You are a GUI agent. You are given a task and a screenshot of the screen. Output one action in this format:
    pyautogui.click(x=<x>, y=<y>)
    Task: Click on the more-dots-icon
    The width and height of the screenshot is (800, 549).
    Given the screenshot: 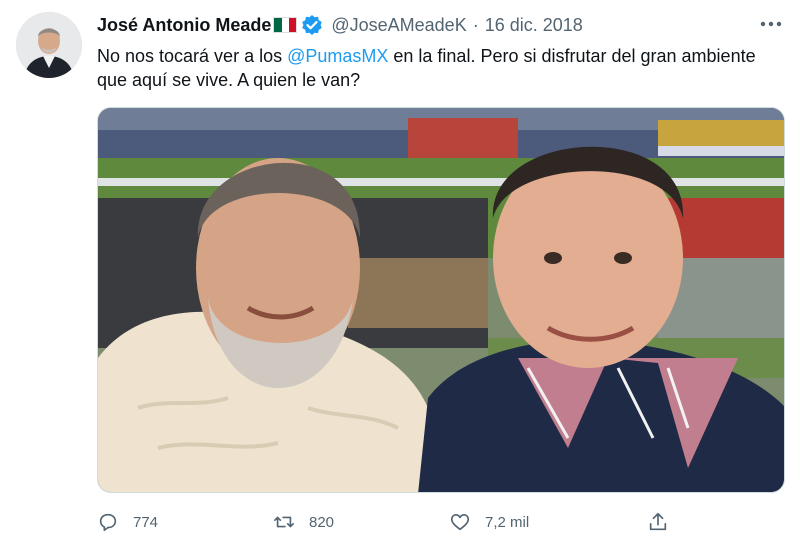 What is the action you would take?
    pyautogui.click(x=771, y=24)
    